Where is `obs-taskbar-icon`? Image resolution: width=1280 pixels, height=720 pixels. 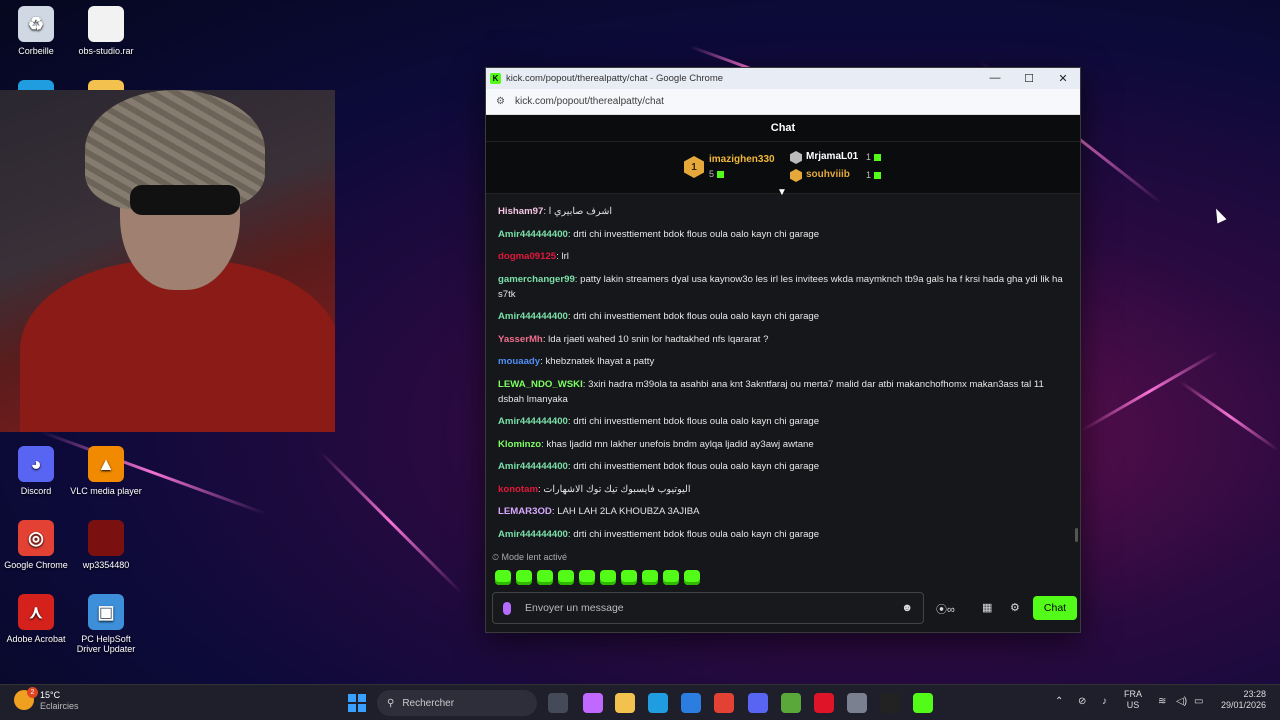 obs-taskbar-icon is located at coordinates (890, 703).